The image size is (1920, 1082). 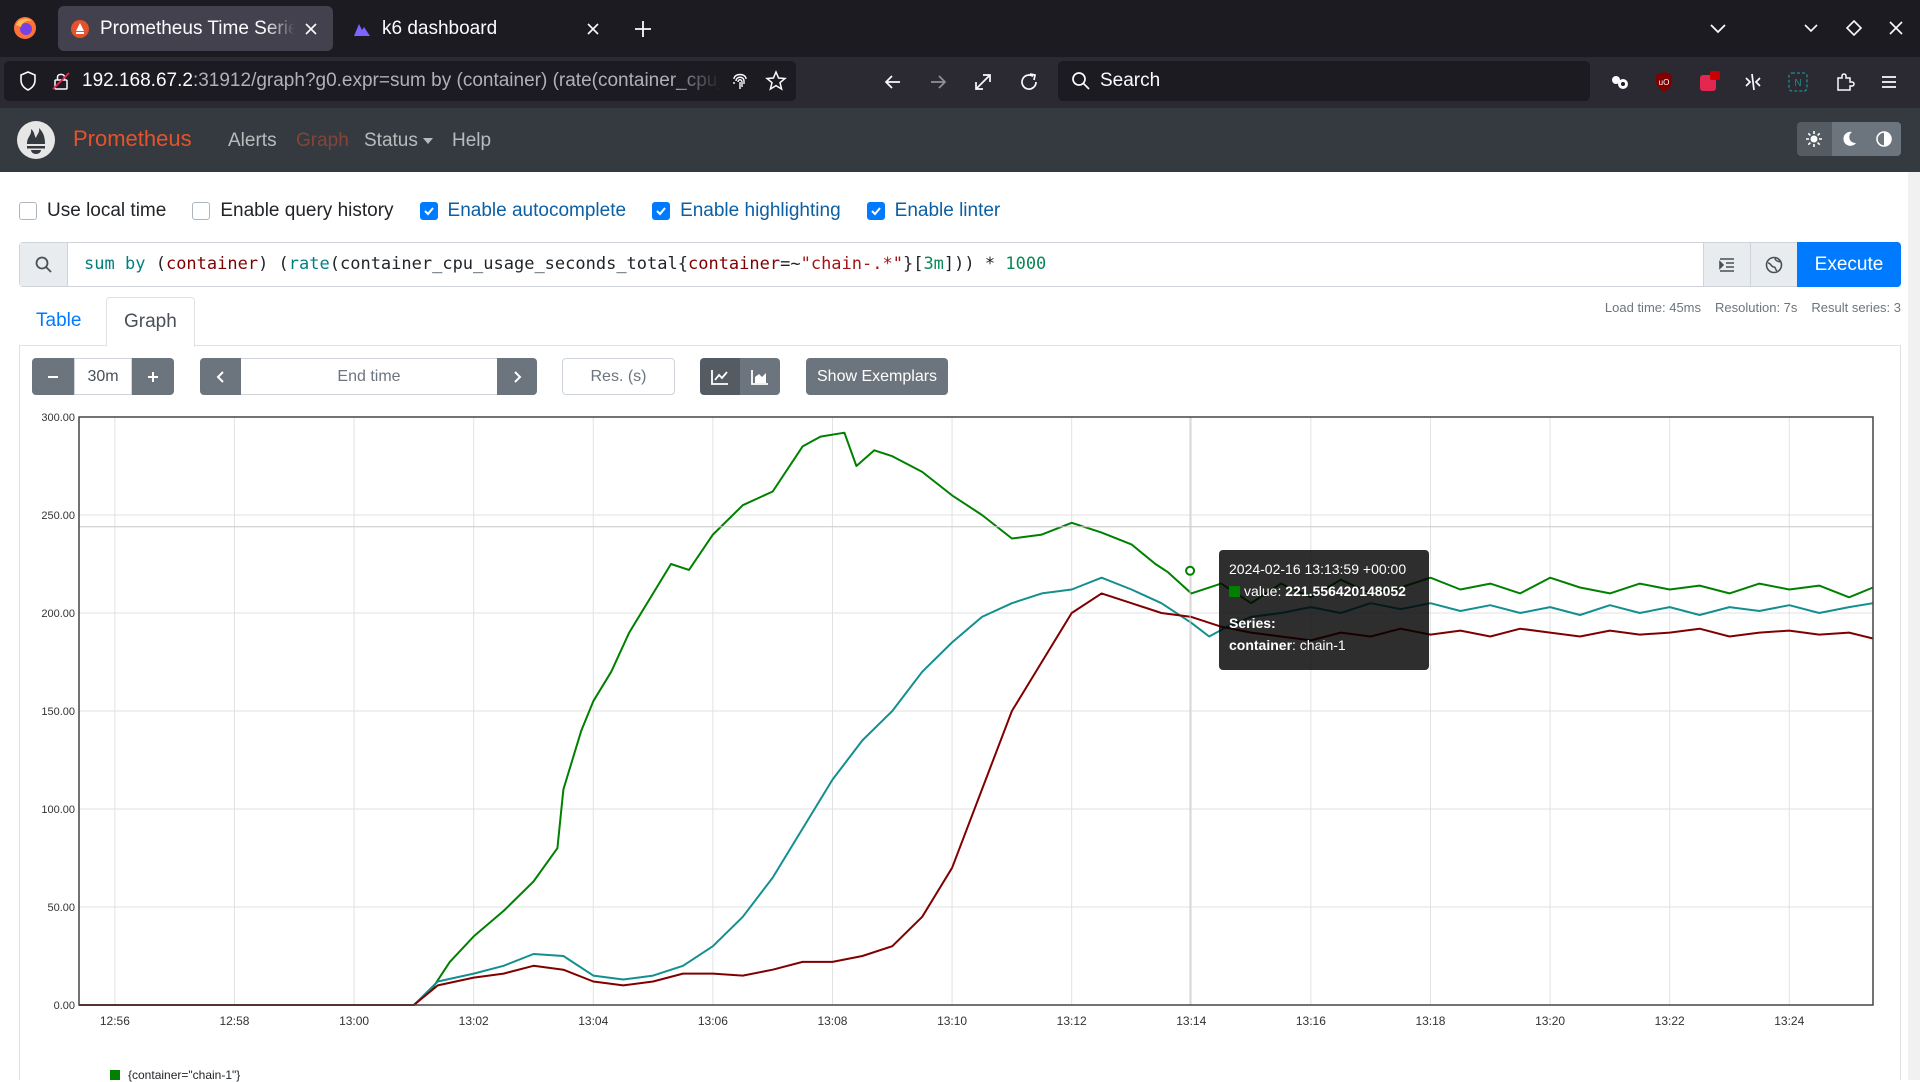 What do you see at coordinates (740, 81) in the screenshot?
I see `fingerprint-icon` at bounding box center [740, 81].